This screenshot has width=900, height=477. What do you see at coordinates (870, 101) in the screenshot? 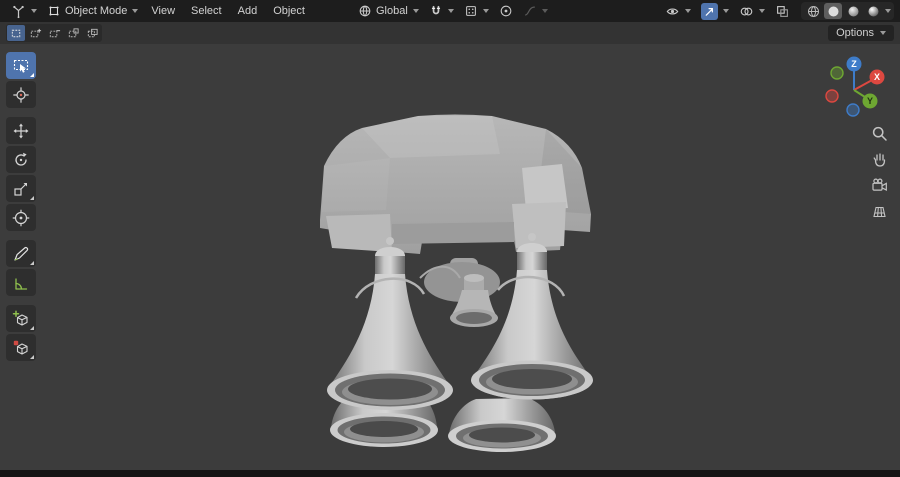
I see `gizmo-y-label: Y` at bounding box center [870, 101].